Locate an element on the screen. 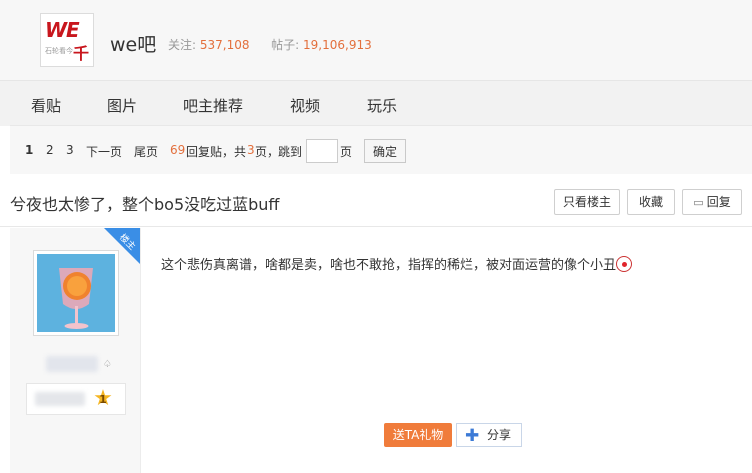  reply-button: ▭ 回复 is located at coordinates (712, 202).